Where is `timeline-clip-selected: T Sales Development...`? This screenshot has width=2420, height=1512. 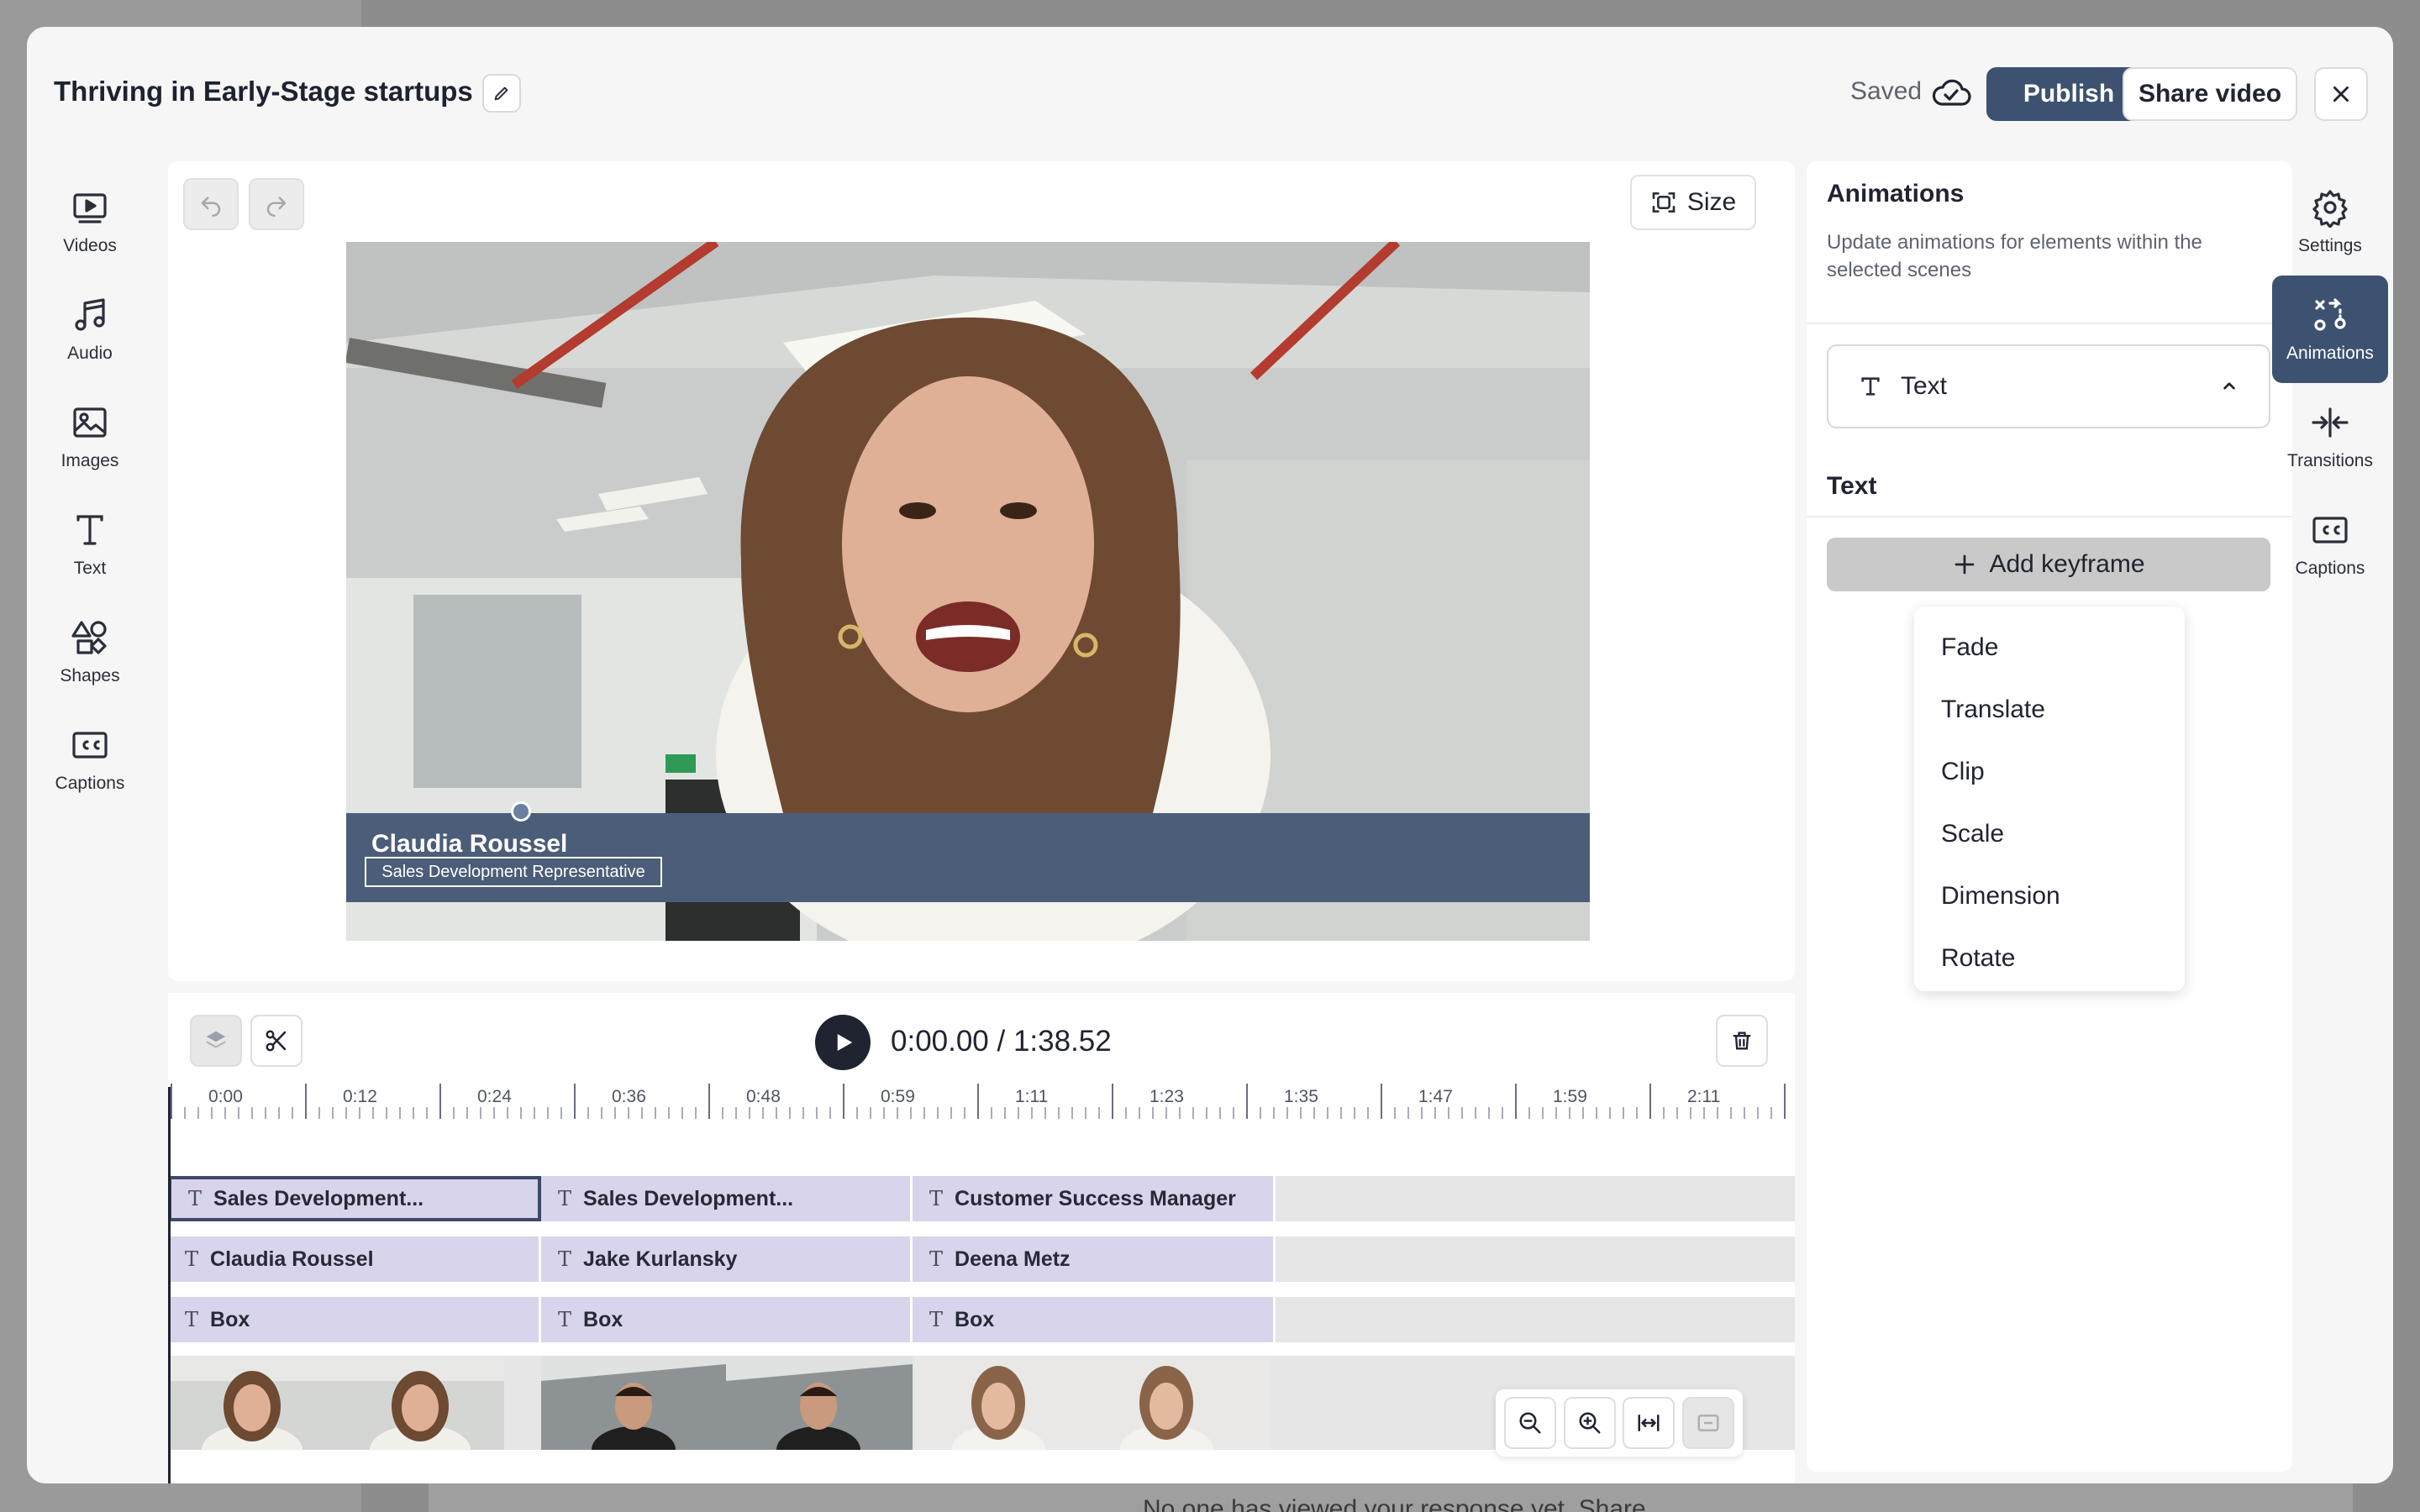
timeline-clip-selected: T Sales Development... is located at coordinates (354, 1198).